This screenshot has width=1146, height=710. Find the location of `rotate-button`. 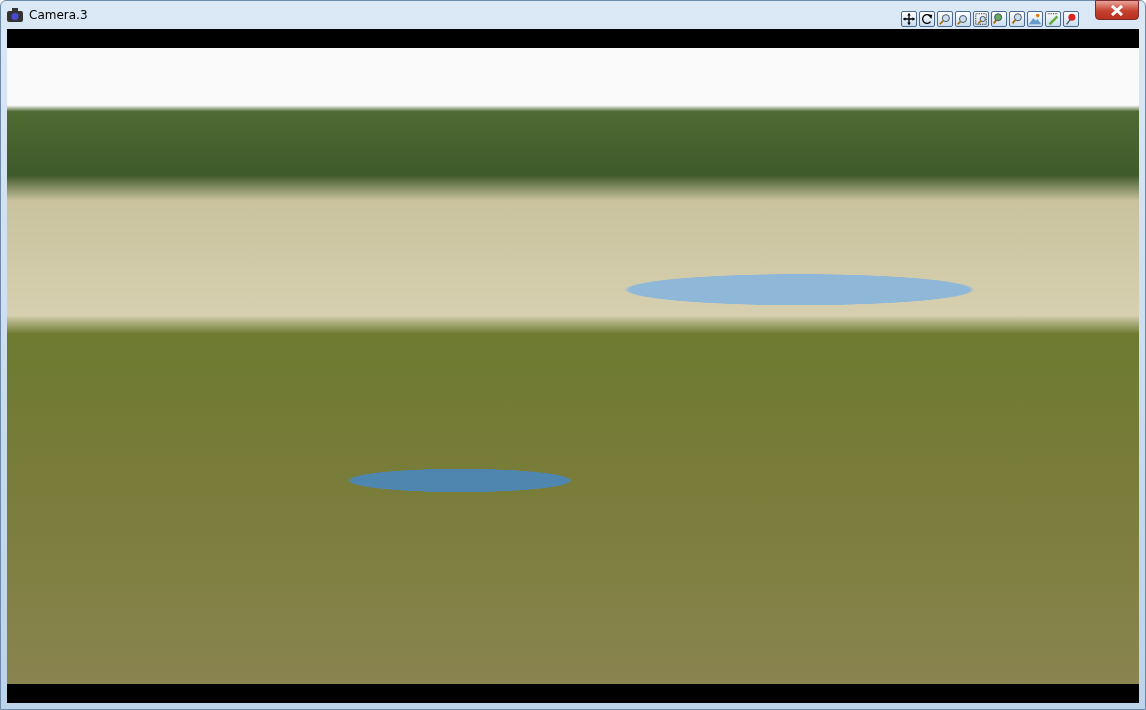

rotate-button is located at coordinates (927, 19).